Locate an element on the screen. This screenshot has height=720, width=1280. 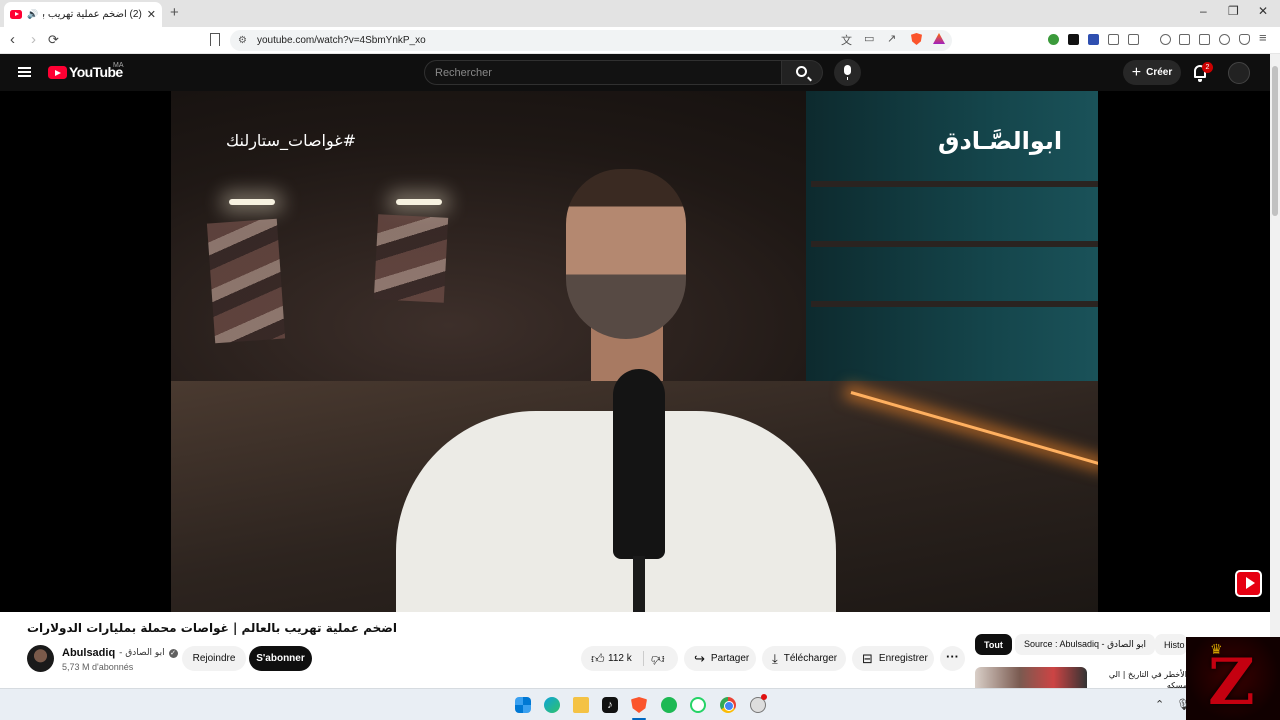
more-actions-button: ··· is located at coordinates (952, 658).